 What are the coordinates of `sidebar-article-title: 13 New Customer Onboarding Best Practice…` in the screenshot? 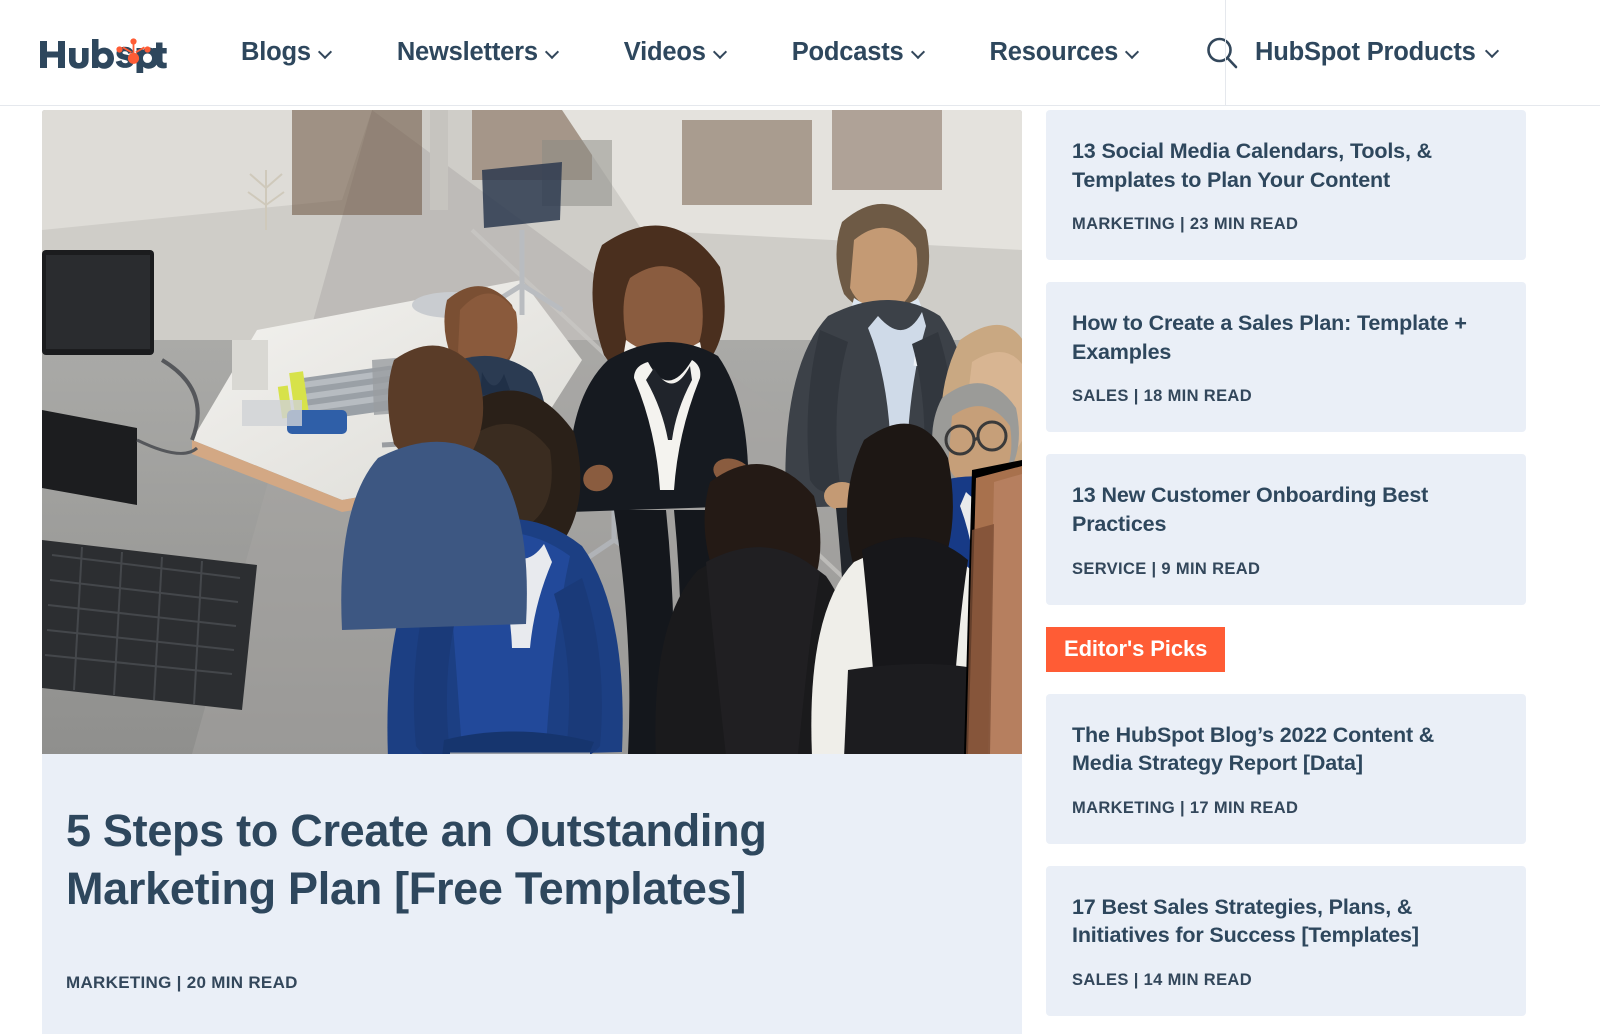 It's located at (1250, 509).